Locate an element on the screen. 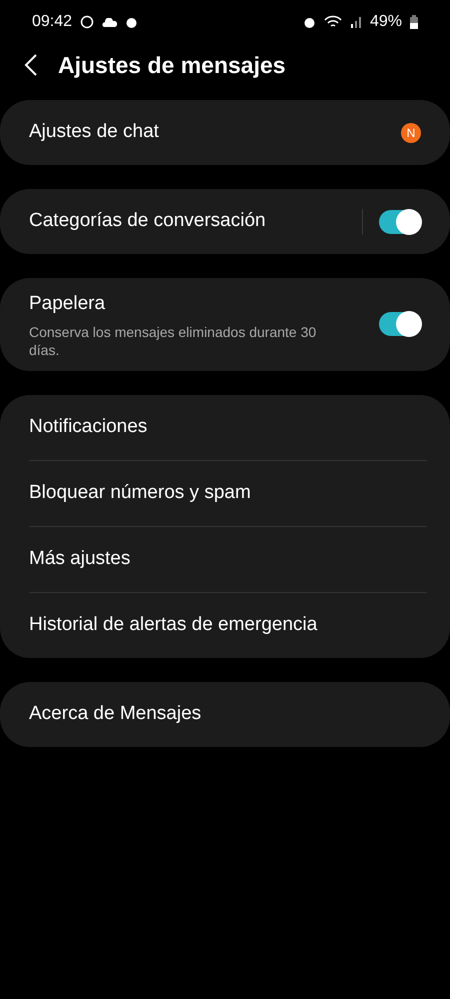 This screenshot has width=450, height=999. row-label: Ajustes de chat is located at coordinates (94, 132).